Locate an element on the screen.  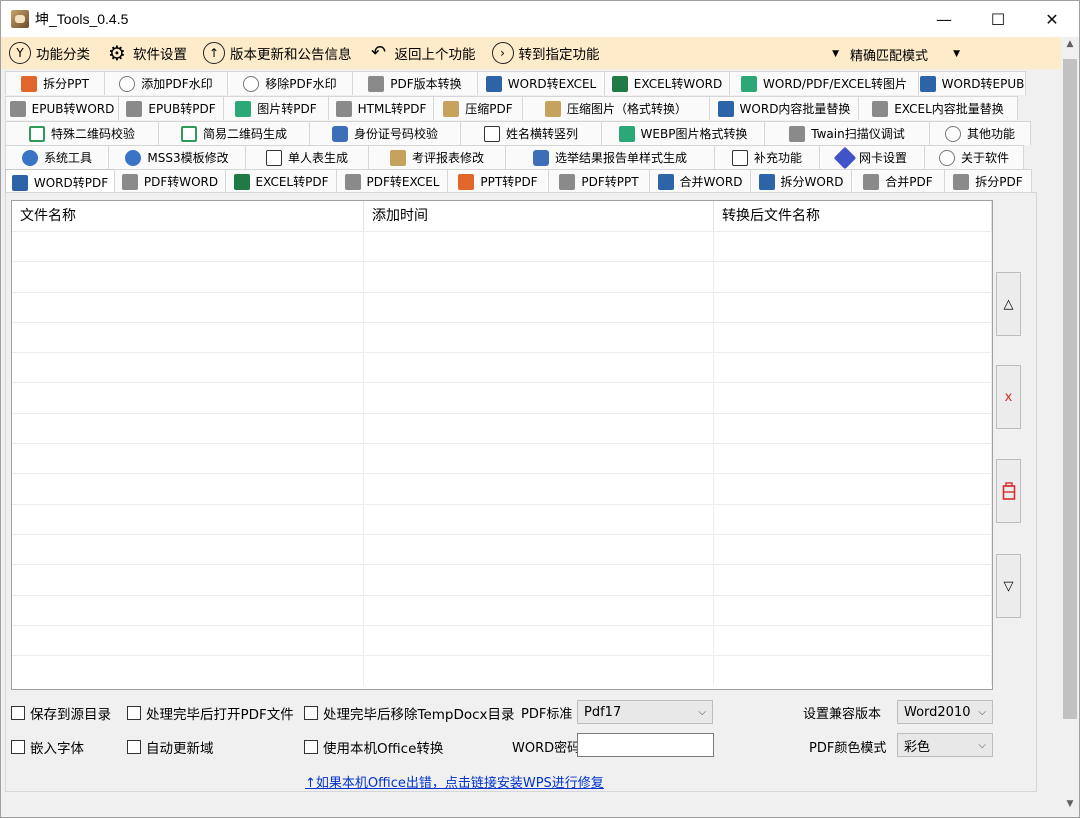
open-pdf-after-checkbox: 处理完毕后打开PDF文件 is located at coordinates (210, 713).